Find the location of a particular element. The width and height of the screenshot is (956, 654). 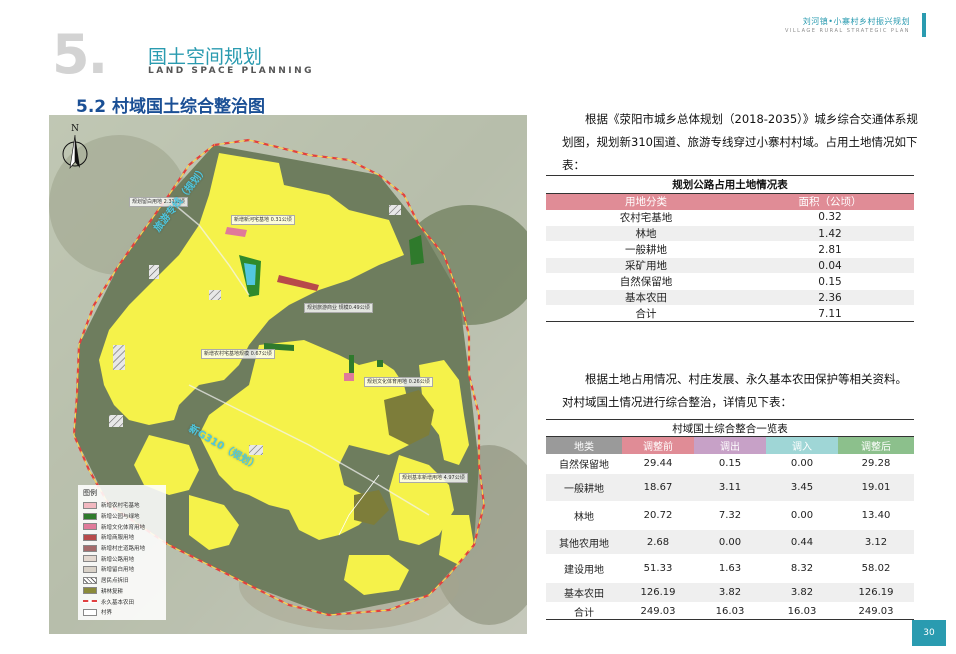

table-cell: 29.28 is located at coordinates (876, 463).